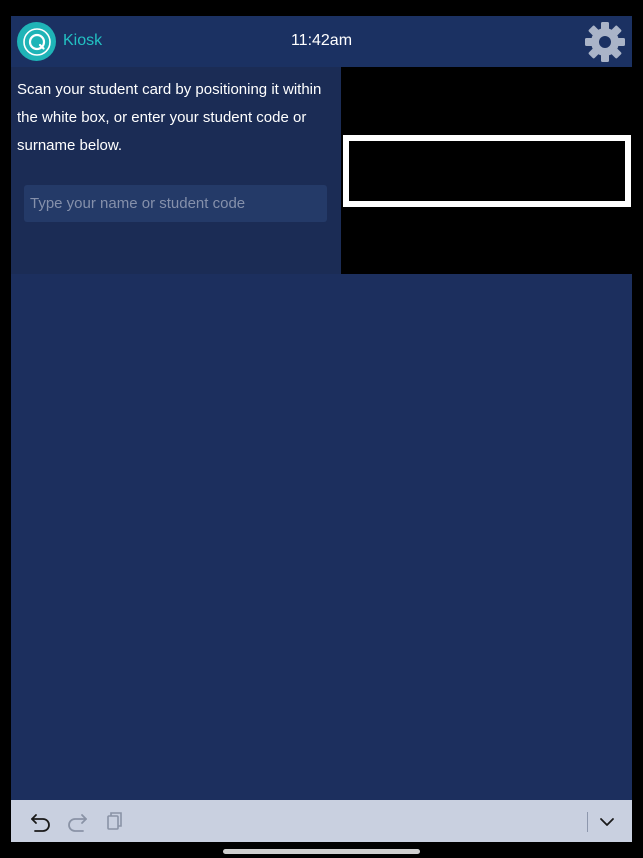  What do you see at coordinates (605, 42) in the screenshot?
I see `gear-icon` at bounding box center [605, 42].